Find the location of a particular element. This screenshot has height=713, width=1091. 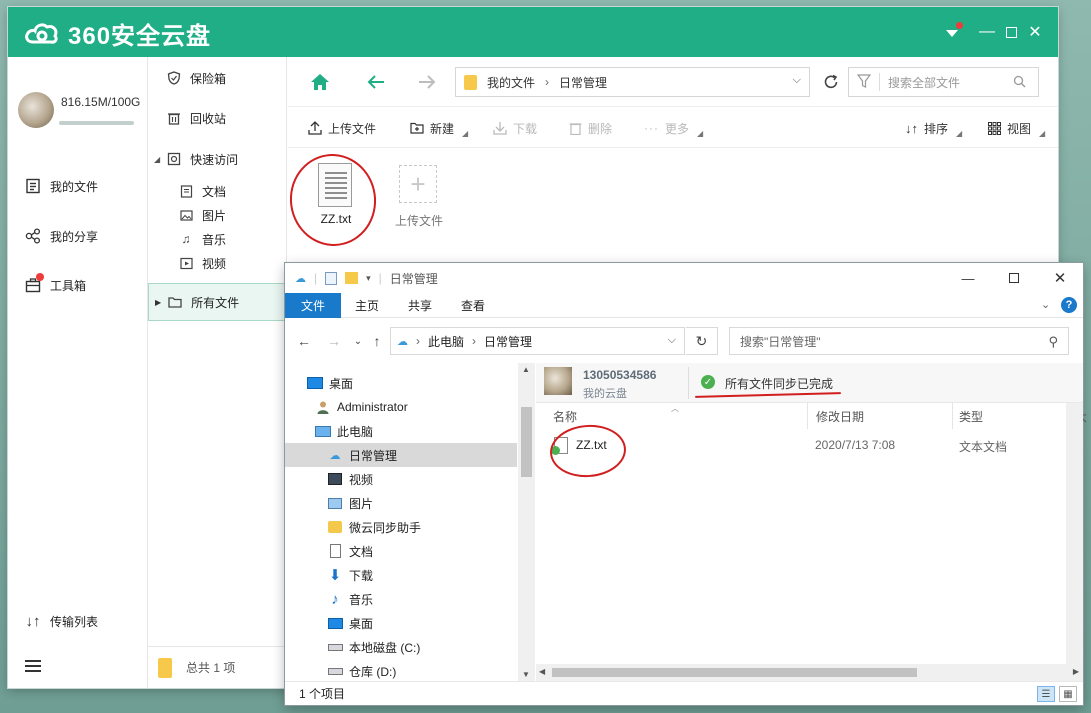

tree-item-documents: 文档 is located at coordinates (217, 191).